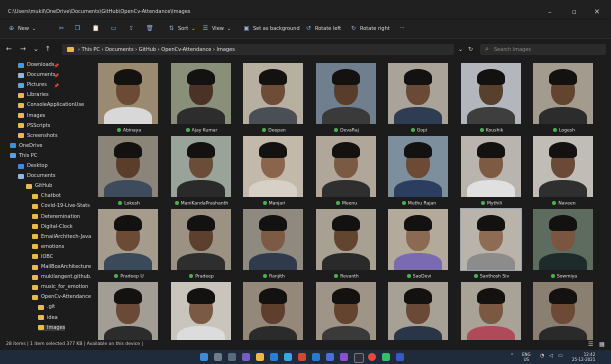  Describe the element at coordinates (23, 49) in the screenshot. I see `forward-arrow-icon: →` at that location.